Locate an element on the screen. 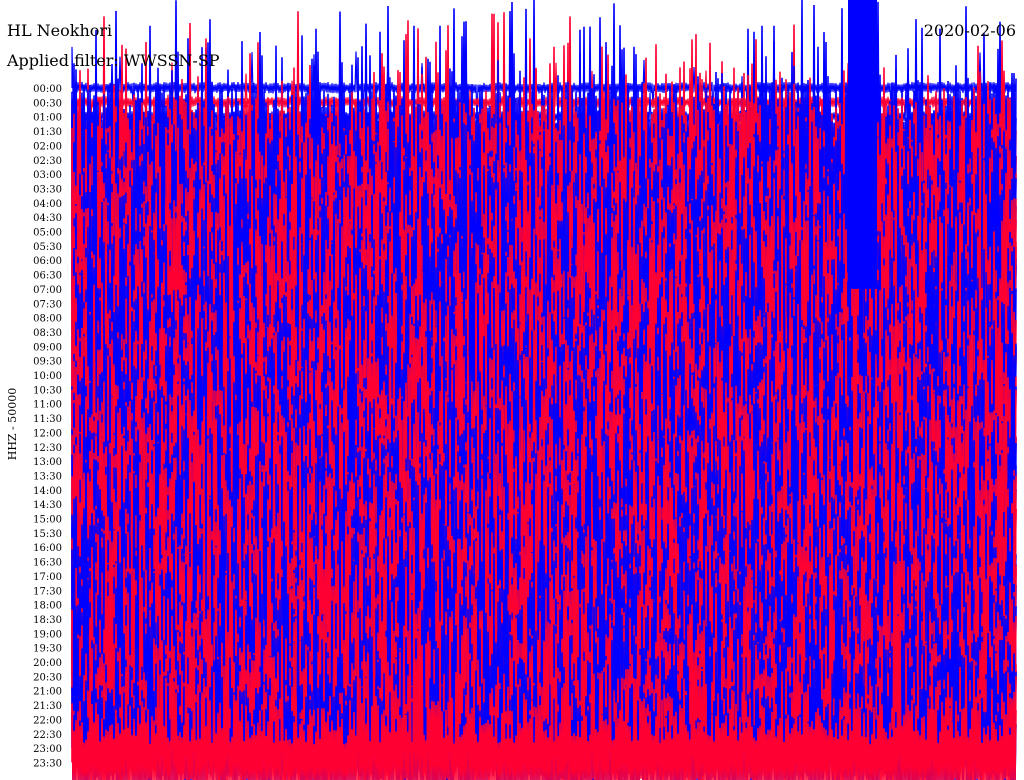 This screenshot has height=780, width=1024. row-time-label: 22:30 is located at coordinates (47, 735).